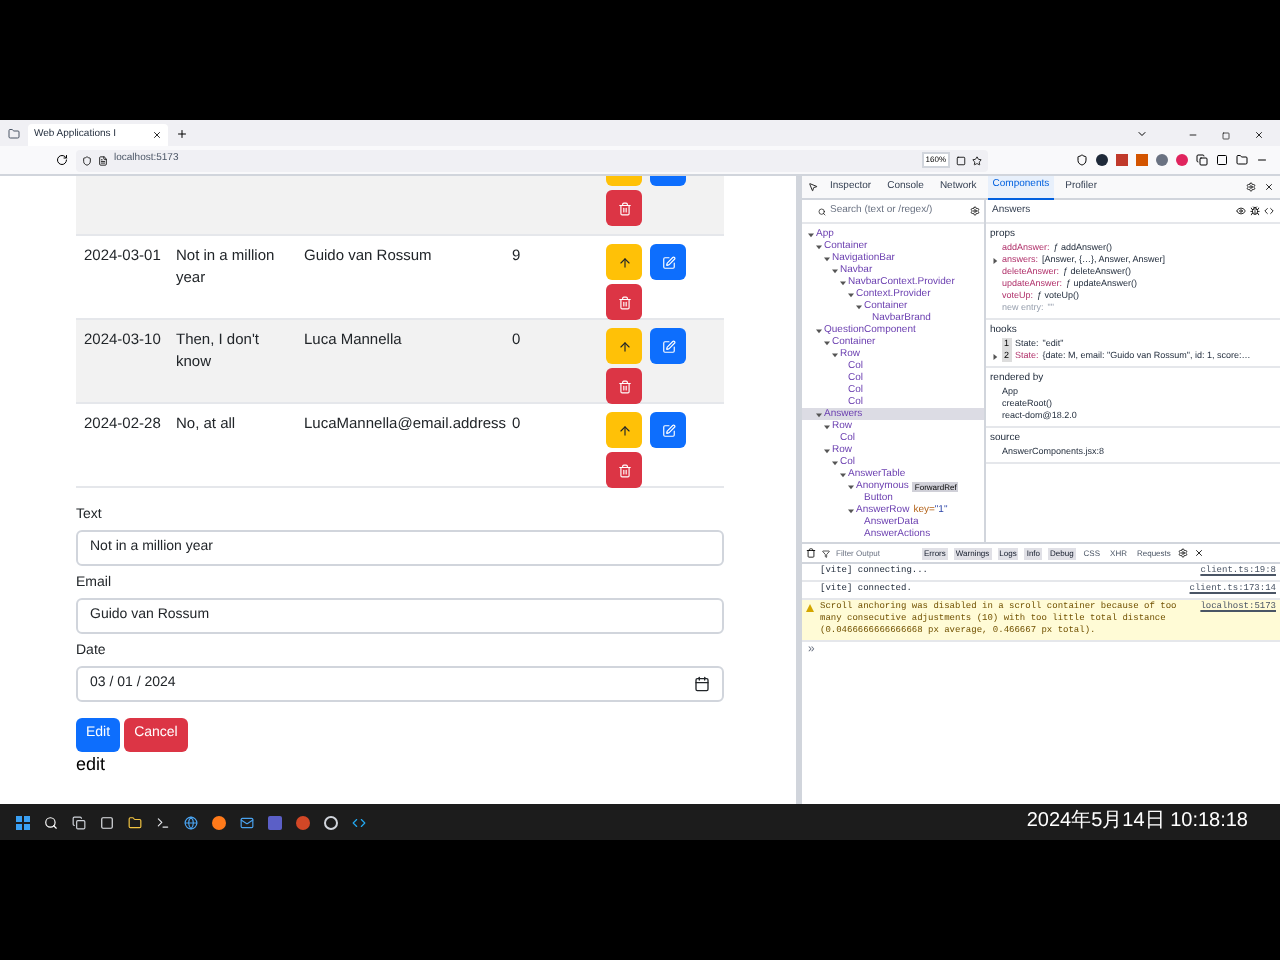 This screenshot has height=960, width=1280. Describe the element at coordinates (1137, 822) in the screenshot. I see `clock: 2024年5月14日 10:18:18` at that location.